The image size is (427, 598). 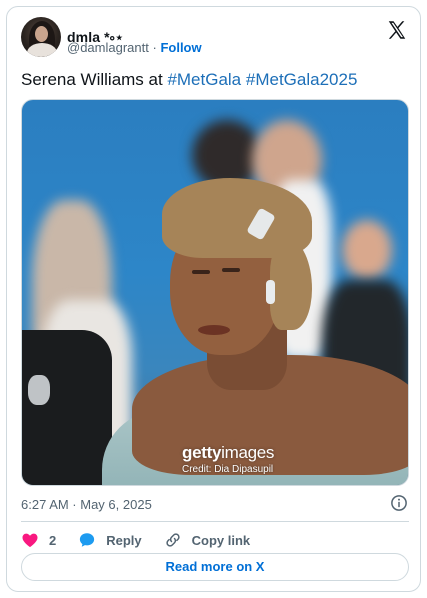 What do you see at coordinates (215, 567) in the screenshot?
I see `read-more-button: Read more on X` at bounding box center [215, 567].